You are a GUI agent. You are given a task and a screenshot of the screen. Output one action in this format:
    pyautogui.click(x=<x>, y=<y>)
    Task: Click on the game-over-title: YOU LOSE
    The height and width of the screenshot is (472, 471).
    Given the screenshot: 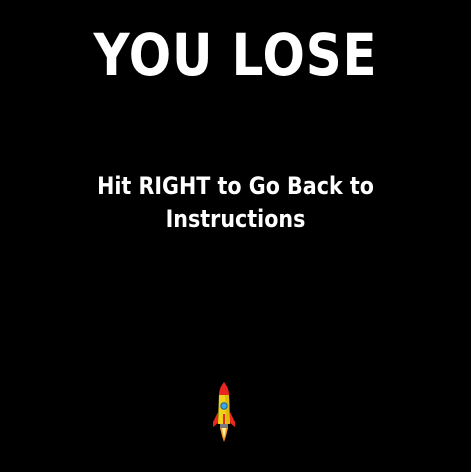 What is the action you would take?
    pyautogui.click(x=235, y=55)
    